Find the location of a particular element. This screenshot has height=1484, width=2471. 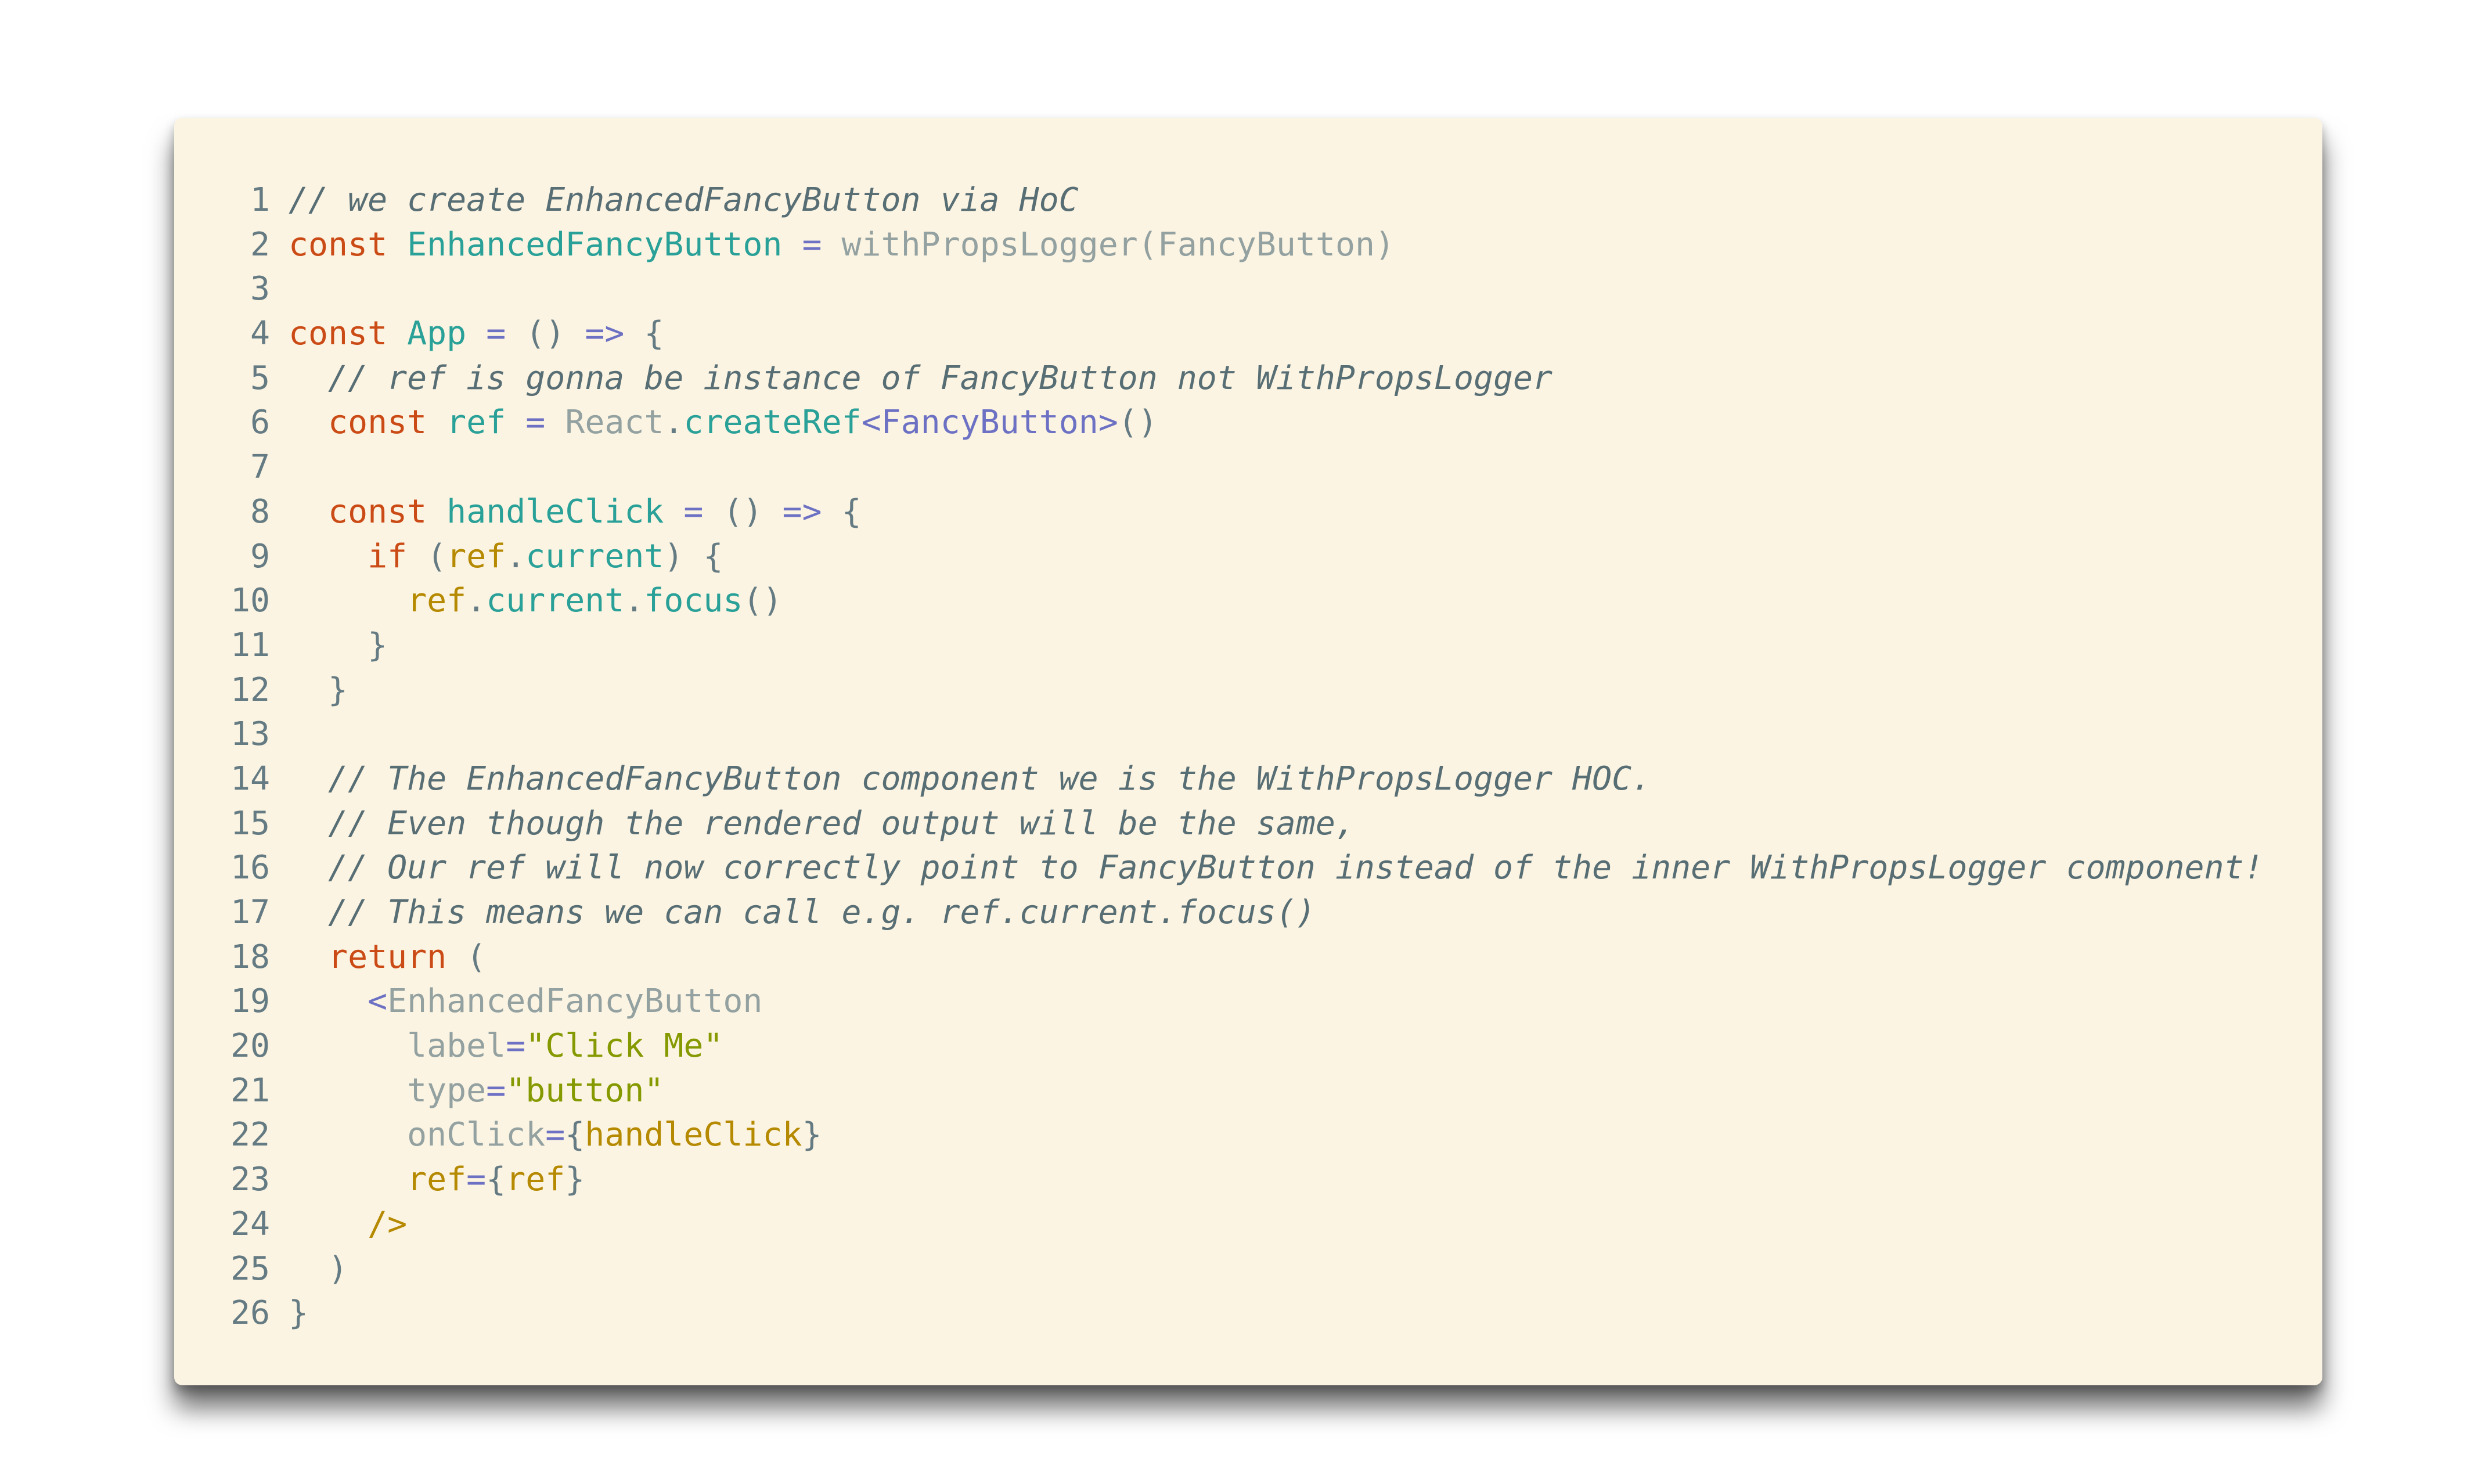

code-token: App is located at coordinates (437, 334).